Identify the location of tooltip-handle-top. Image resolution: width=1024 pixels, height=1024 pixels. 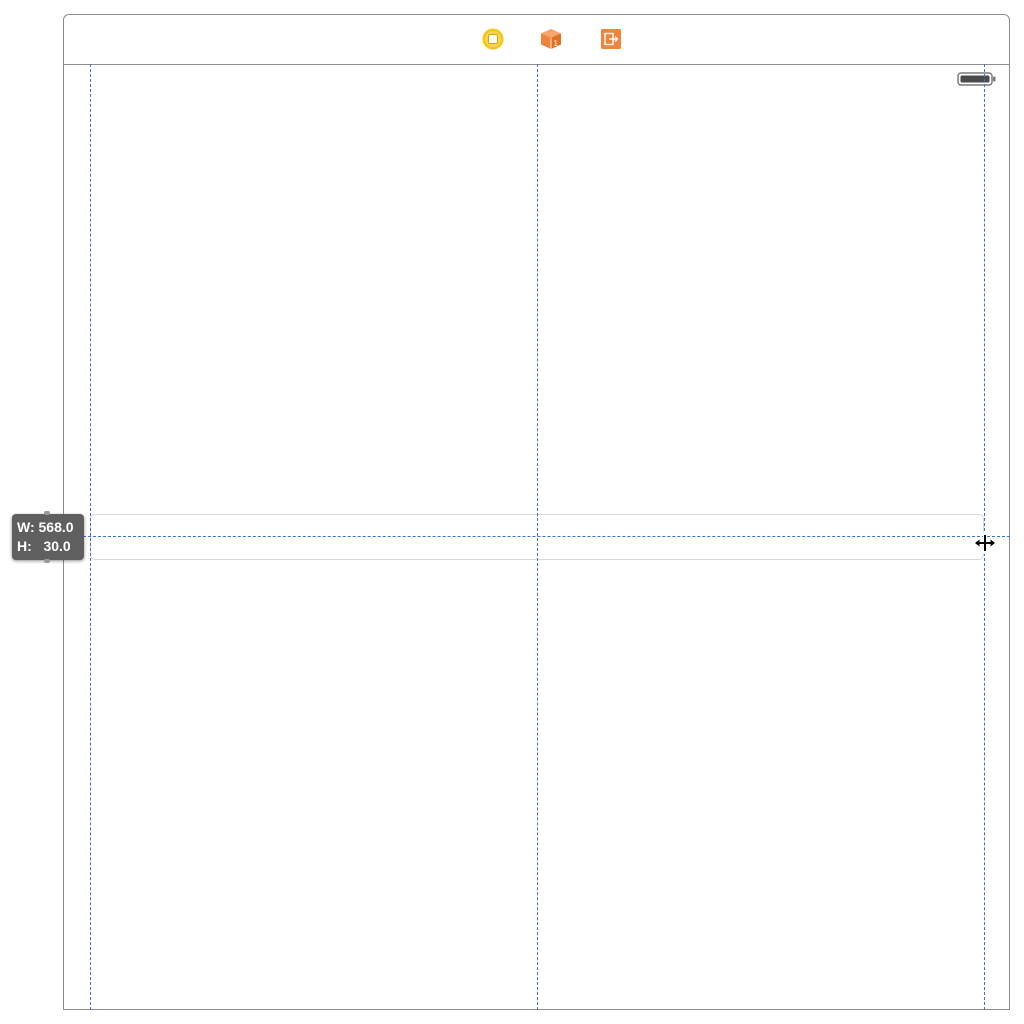
(47, 513).